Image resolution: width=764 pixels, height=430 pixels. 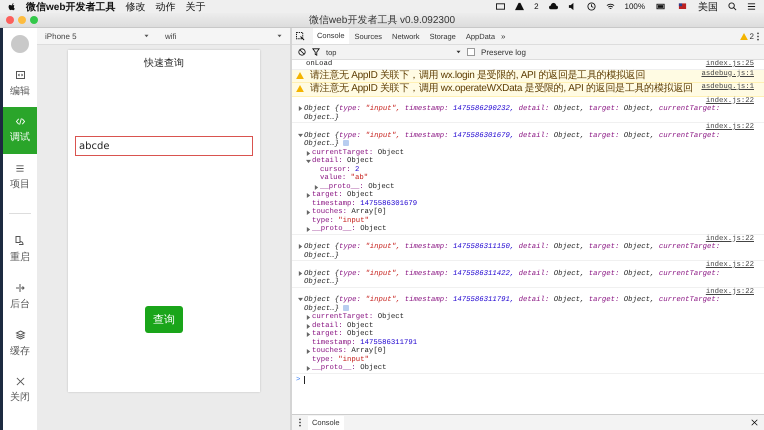 I want to click on network-select: wifi, so click(x=223, y=36).